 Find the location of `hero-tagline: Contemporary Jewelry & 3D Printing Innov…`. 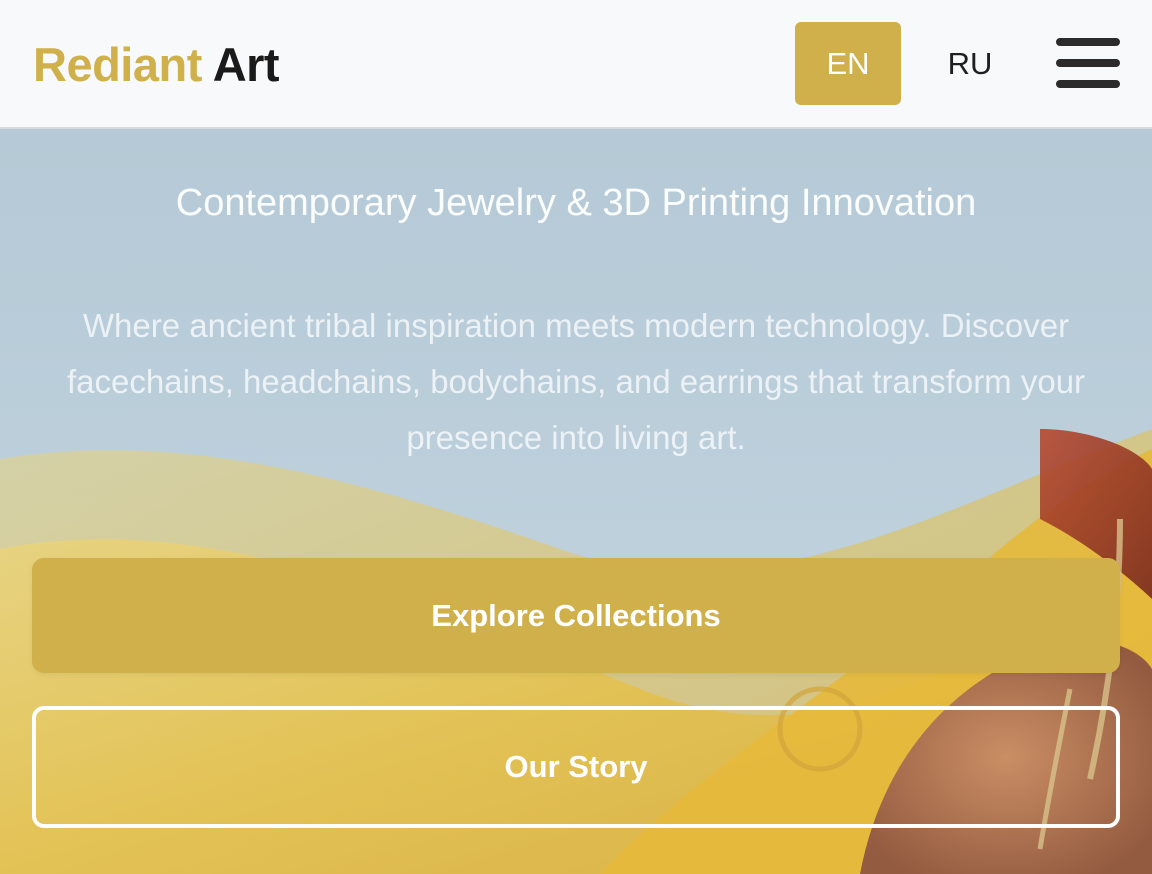

hero-tagline: Contemporary Jewelry & 3D Printing Innov… is located at coordinates (576, 203).